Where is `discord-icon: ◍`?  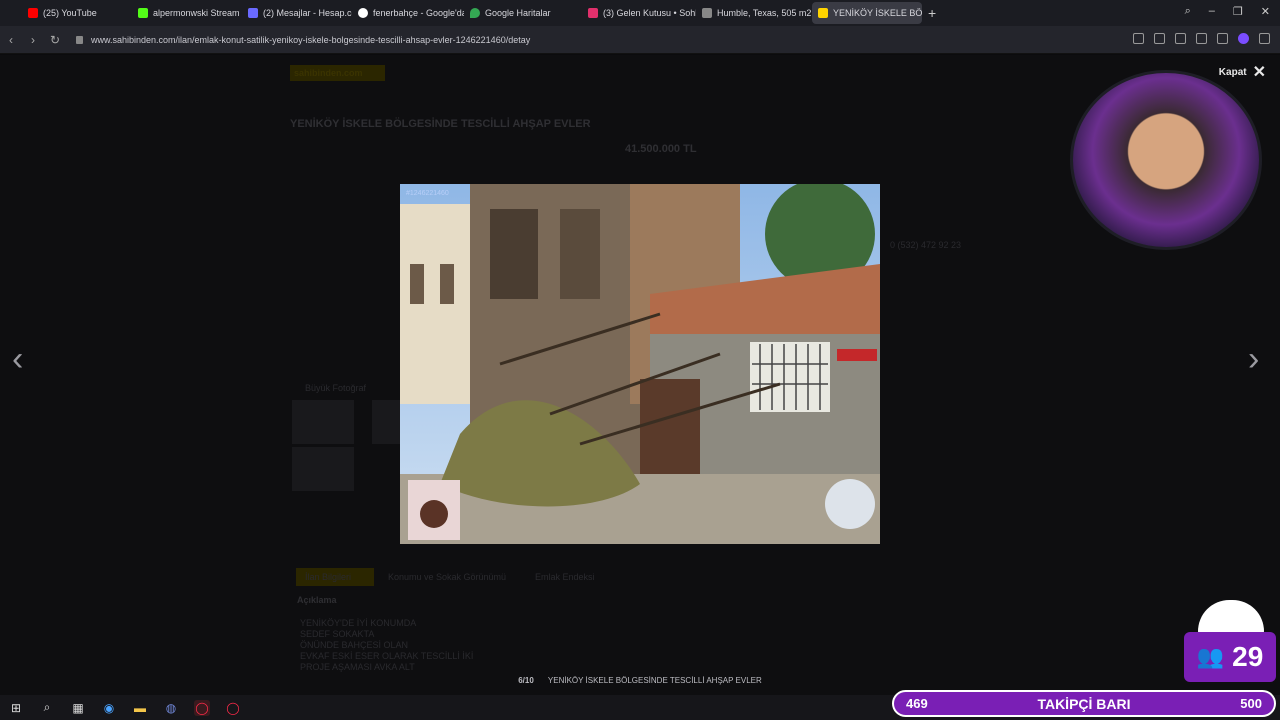
discord-icon: ◍ is located at coordinates (171, 708).